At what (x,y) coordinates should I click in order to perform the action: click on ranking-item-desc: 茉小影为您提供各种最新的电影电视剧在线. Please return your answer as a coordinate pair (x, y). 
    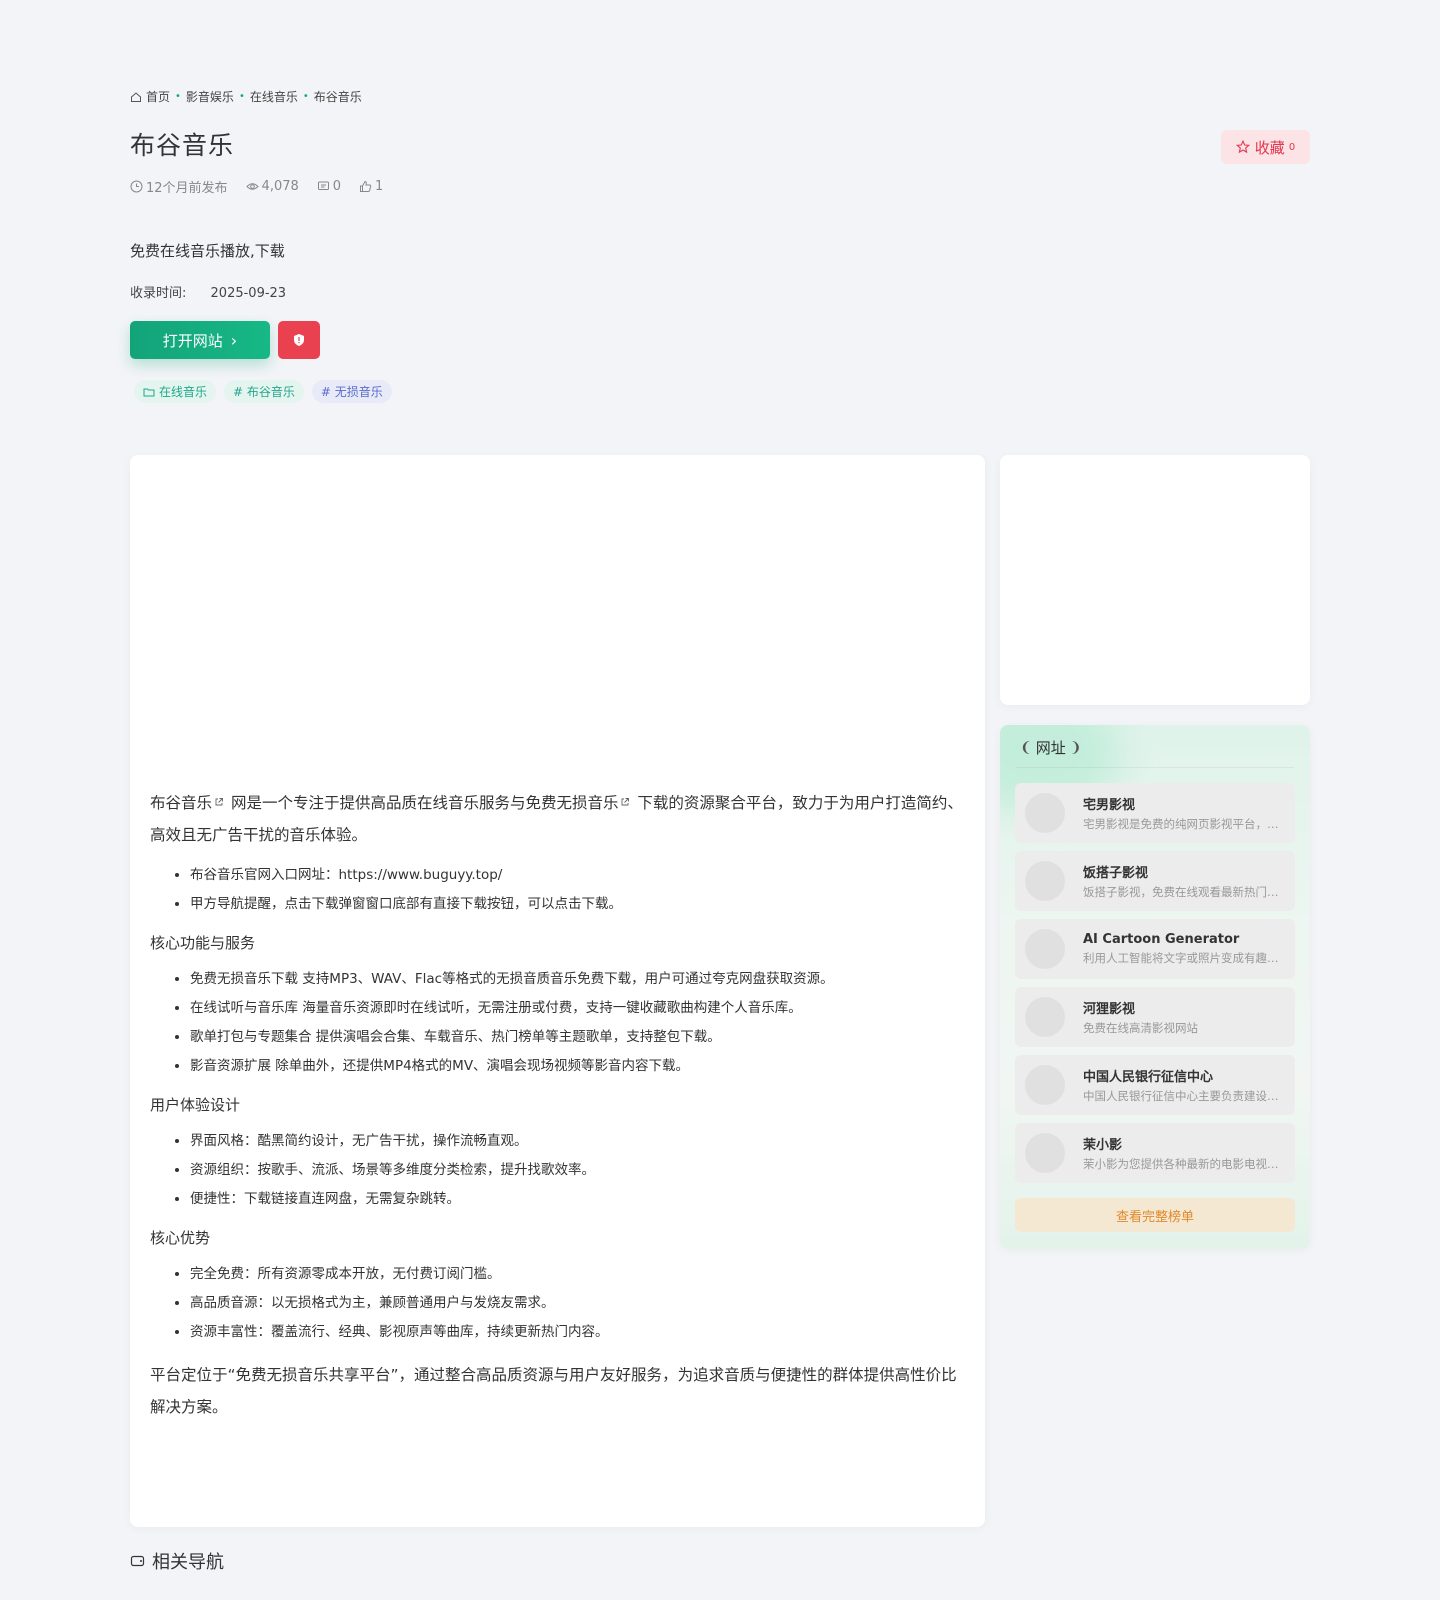
    Looking at the image, I should click on (1185, 1164).